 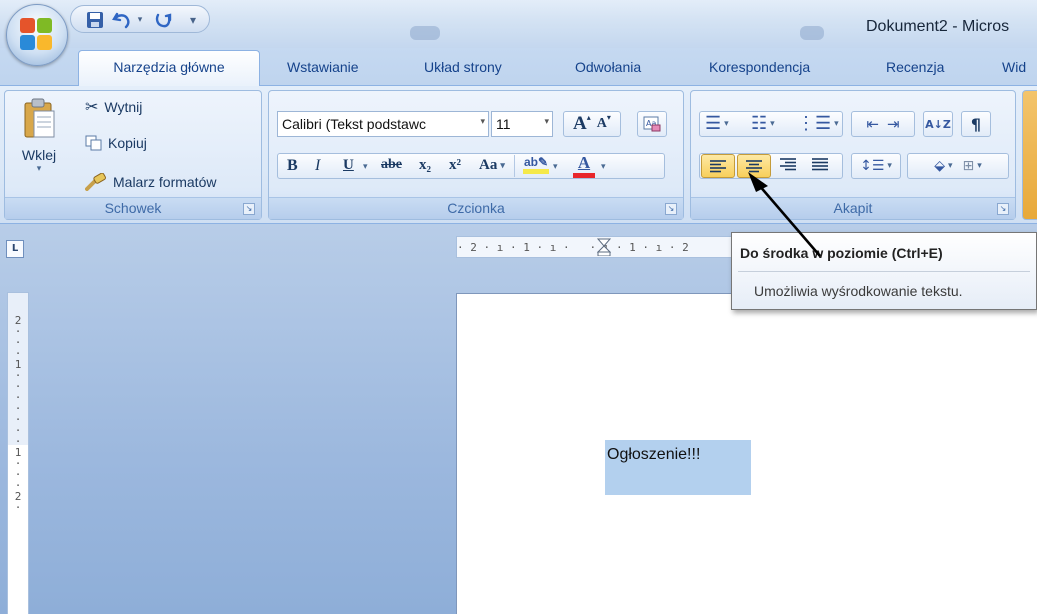 What do you see at coordinates (602, 124) in the screenshot?
I see `shrink-font-button: A` at bounding box center [602, 124].